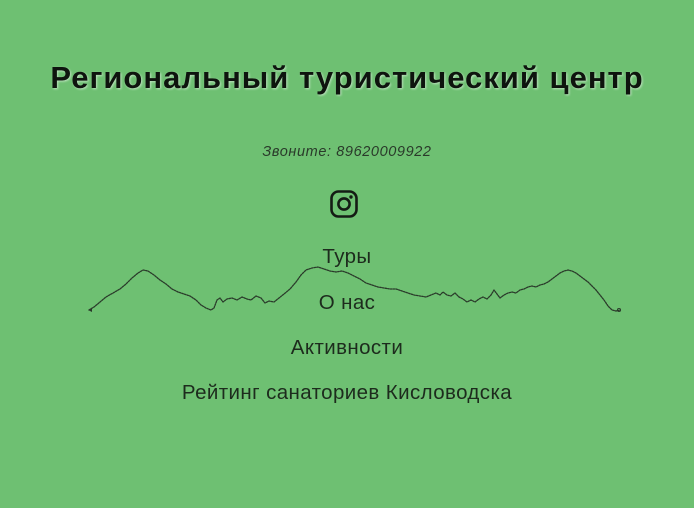 The width and height of the screenshot is (694, 508). I want to click on site-title: Региональный туристический центр, so click(347, 77).